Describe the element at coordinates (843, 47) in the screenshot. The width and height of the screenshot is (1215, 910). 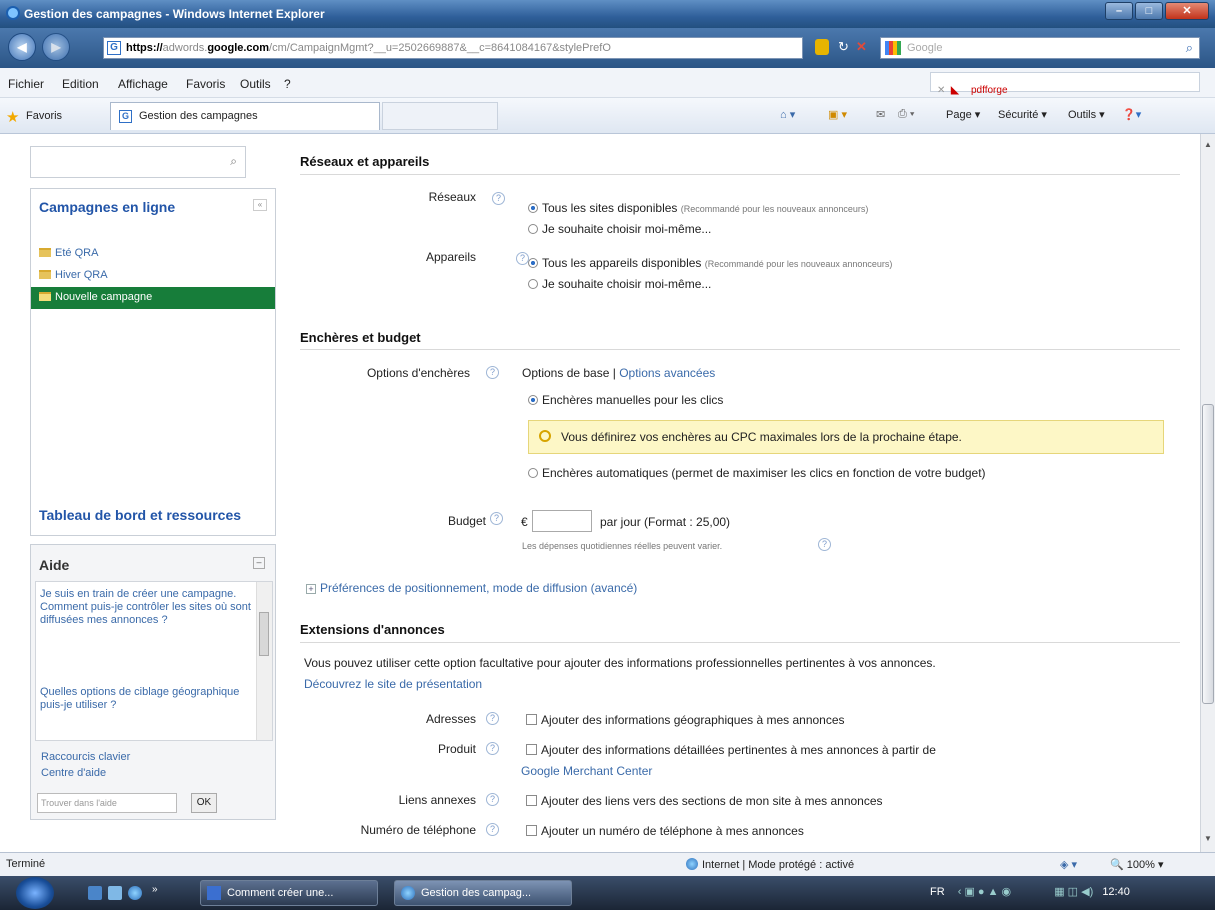
I see `refresh-icon: ↻` at that location.